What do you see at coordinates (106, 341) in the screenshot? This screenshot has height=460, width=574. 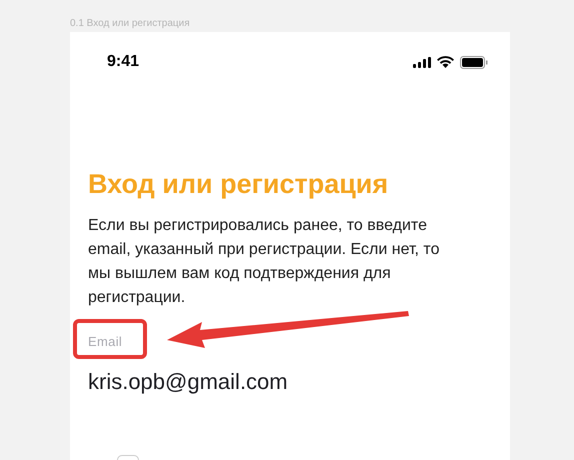 I see `email-label: Email` at bounding box center [106, 341].